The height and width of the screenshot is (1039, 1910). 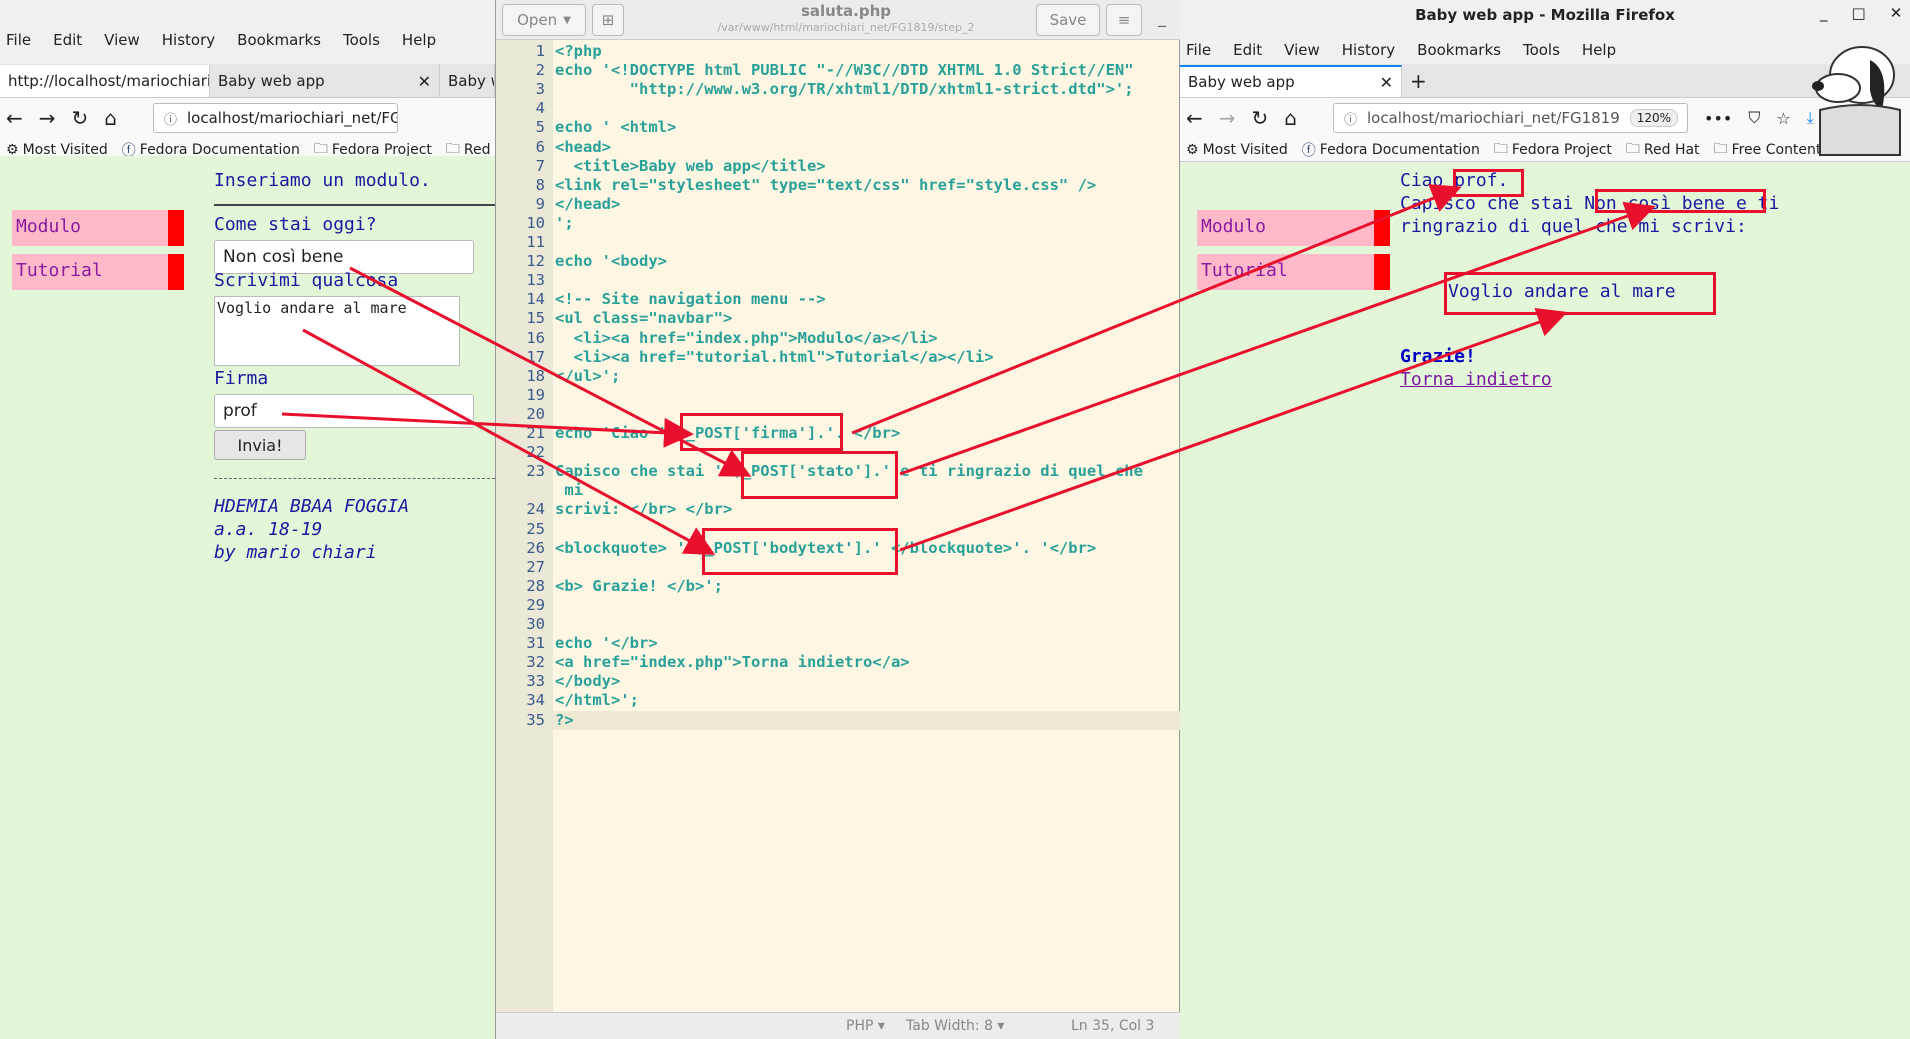 I want to click on arrow-bodytext-out, so click(x=1233, y=429).